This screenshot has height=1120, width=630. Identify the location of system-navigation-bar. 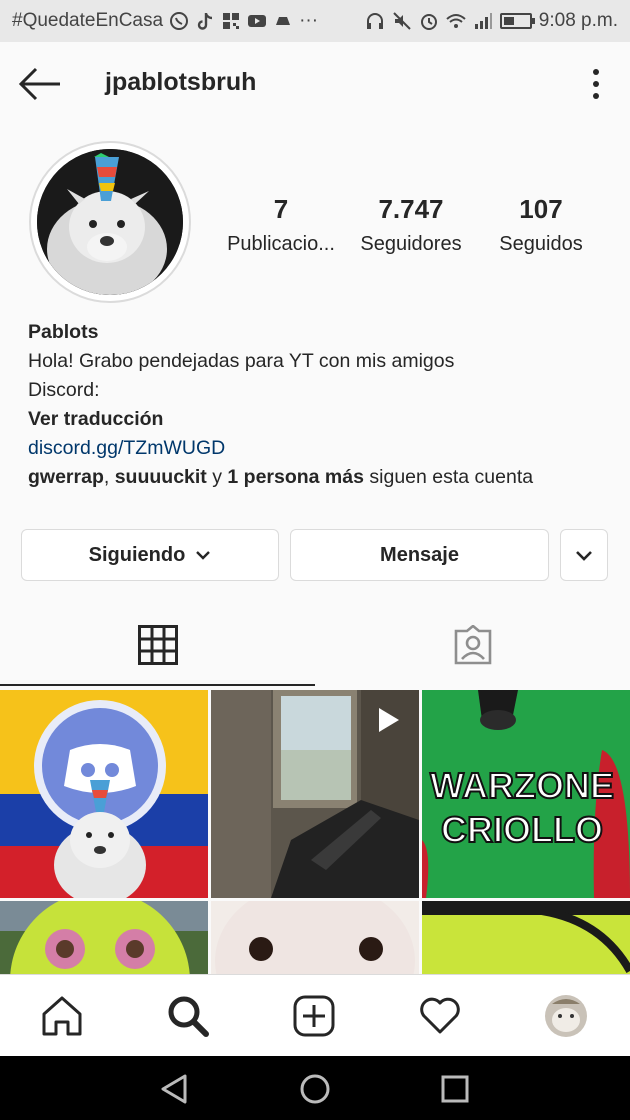
(315, 1088).